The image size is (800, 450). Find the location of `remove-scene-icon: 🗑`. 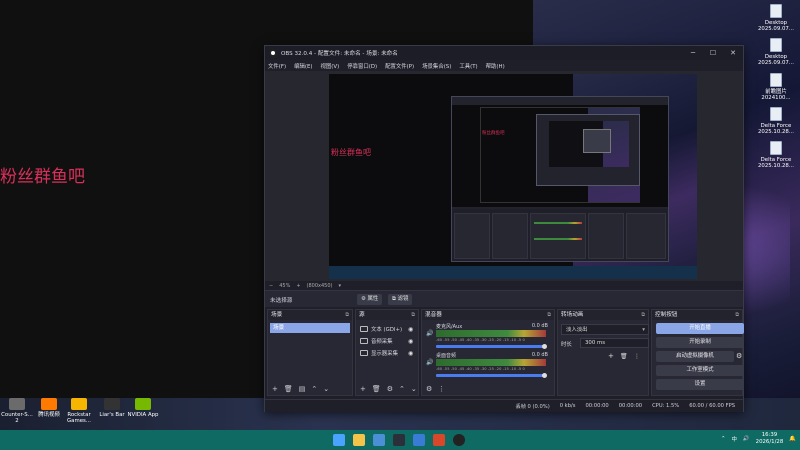

remove-scene-icon: 🗑 is located at coordinates (288, 389).